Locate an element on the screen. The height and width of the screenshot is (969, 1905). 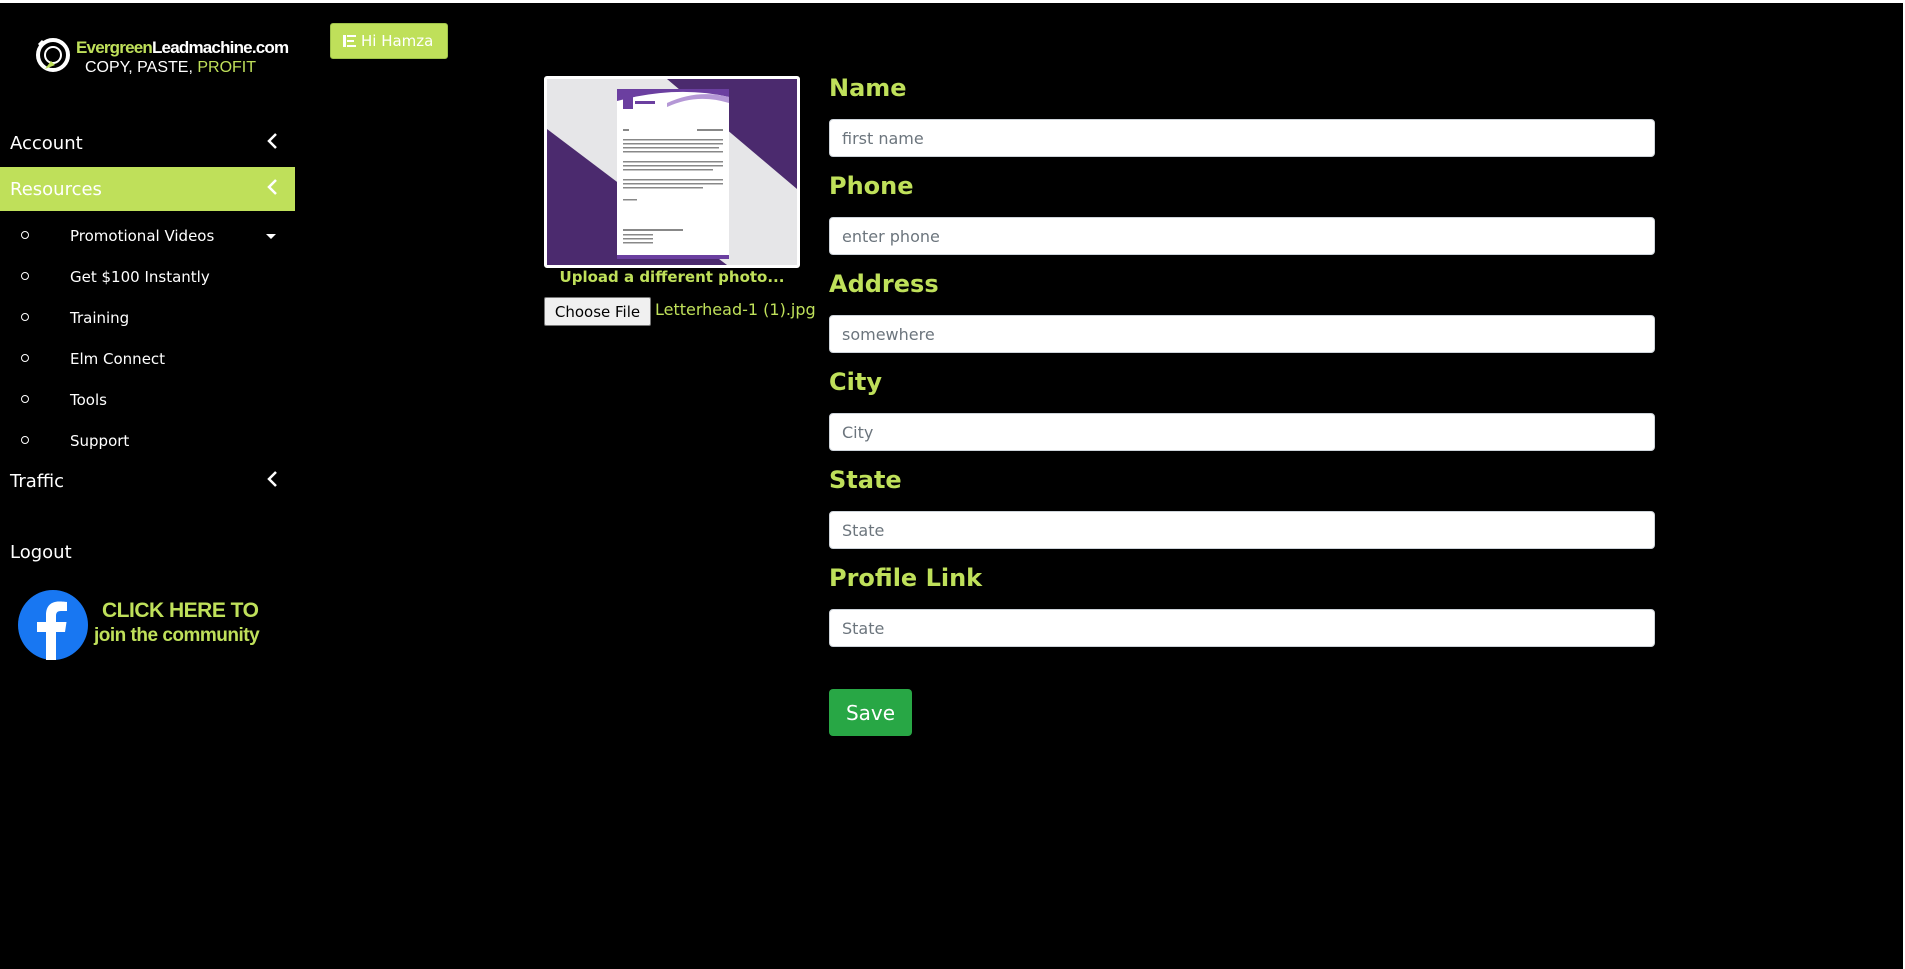
phone-field is located at coordinates (1242, 236).